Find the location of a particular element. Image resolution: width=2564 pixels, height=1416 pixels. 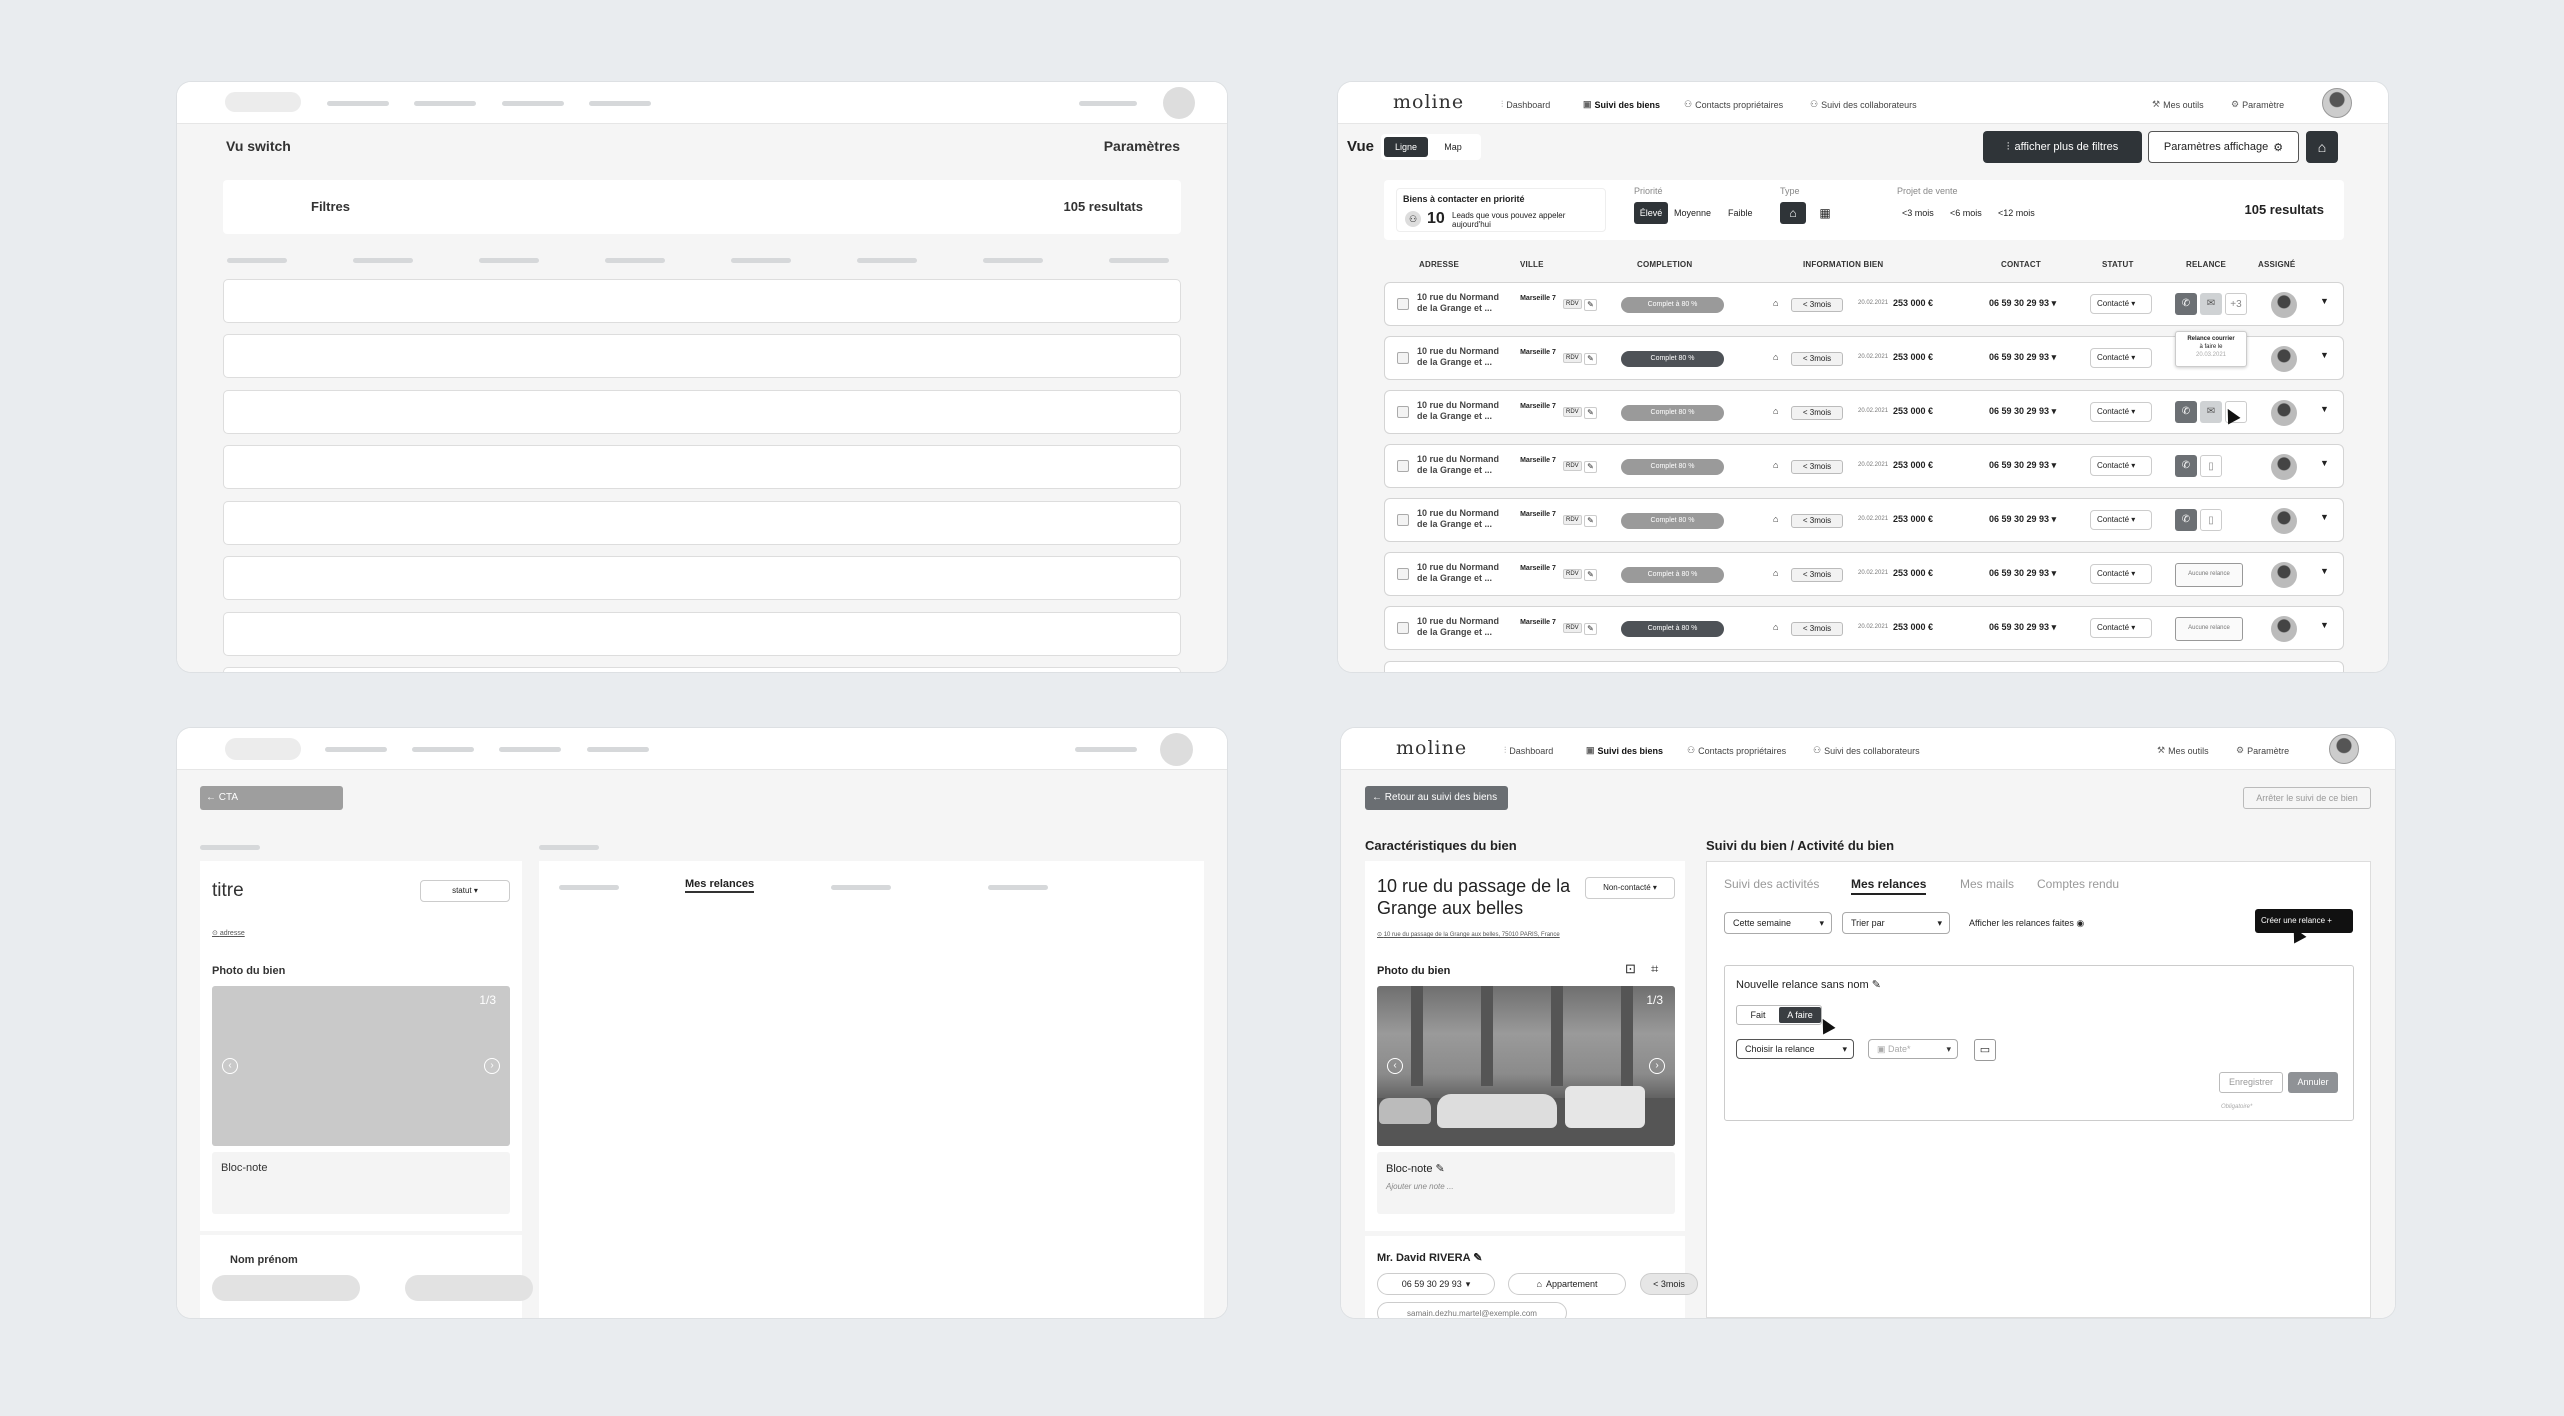

phone-chip: 06 59 30 29 93 ▾ is located at coordinates (1436, 1284).